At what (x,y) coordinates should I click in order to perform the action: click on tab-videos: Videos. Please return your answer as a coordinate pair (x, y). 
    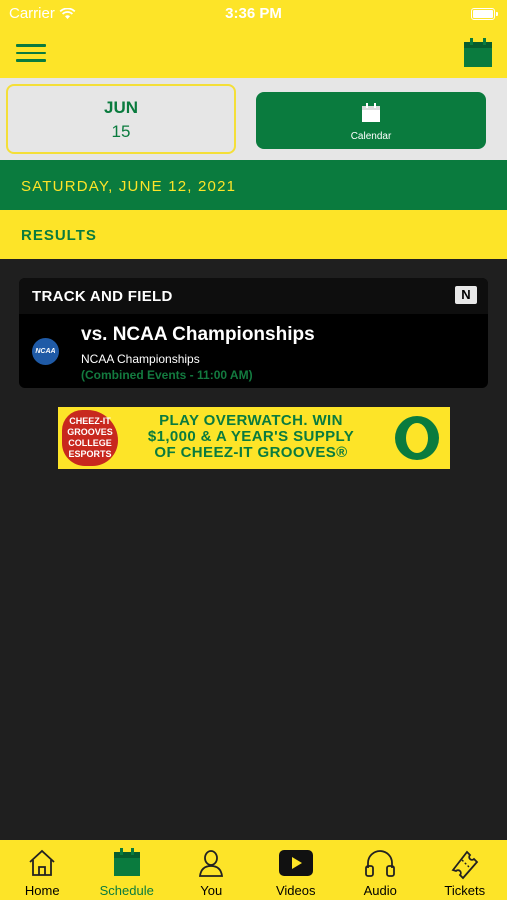
    Looking at the image, I should click on (296, 870).